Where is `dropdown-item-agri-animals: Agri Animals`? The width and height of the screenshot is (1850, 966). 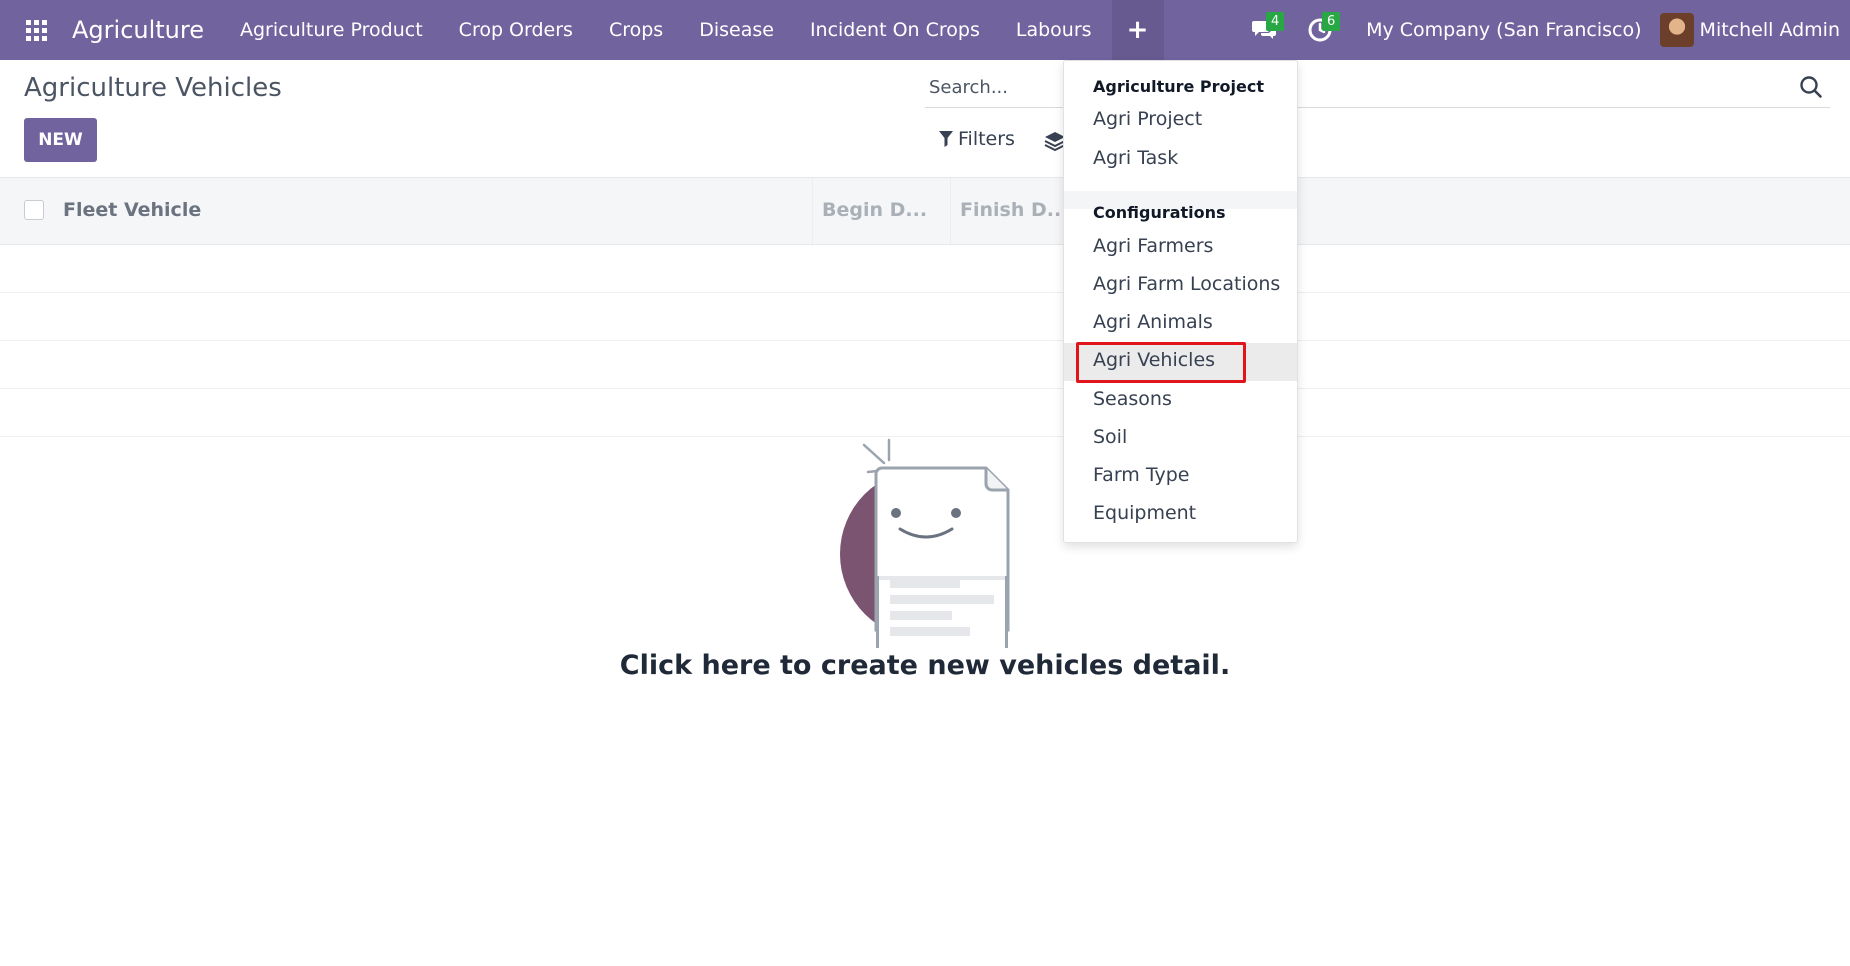
dropdown-item-agri-animals: Agri Animals is located at coordinates (1153, 322).